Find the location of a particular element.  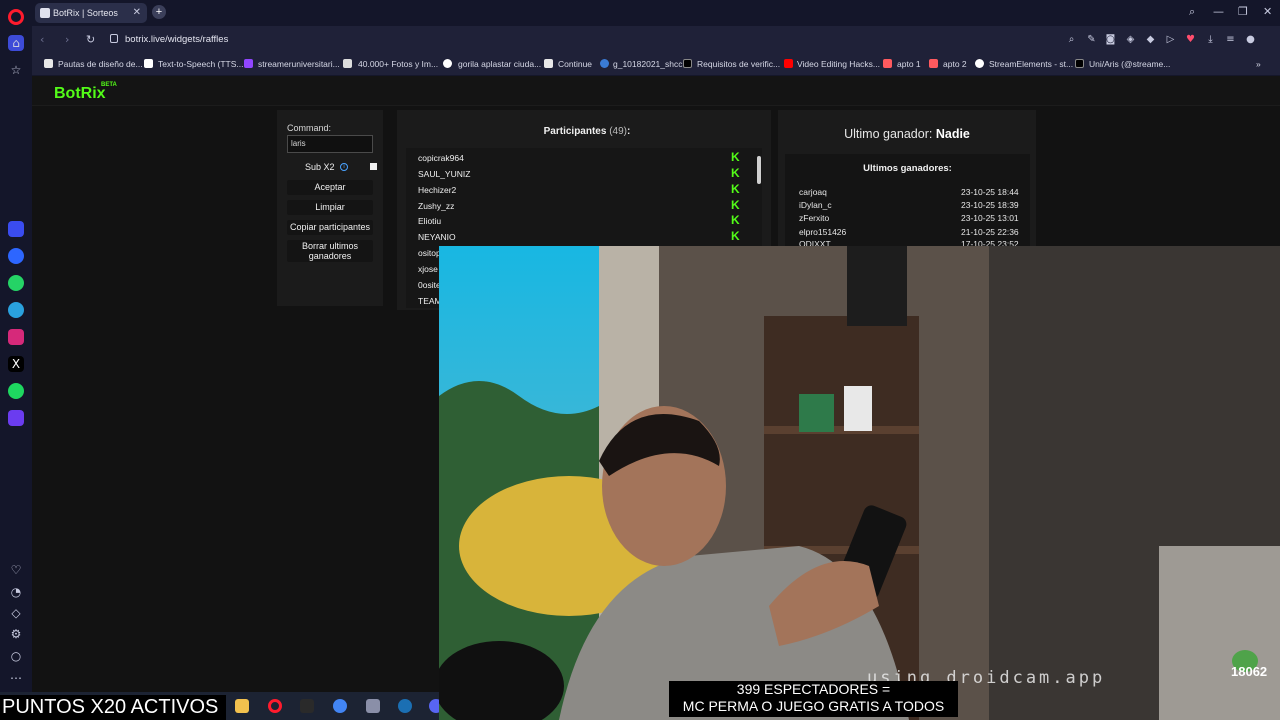

steam-icon is located at coordinates (405, 706).